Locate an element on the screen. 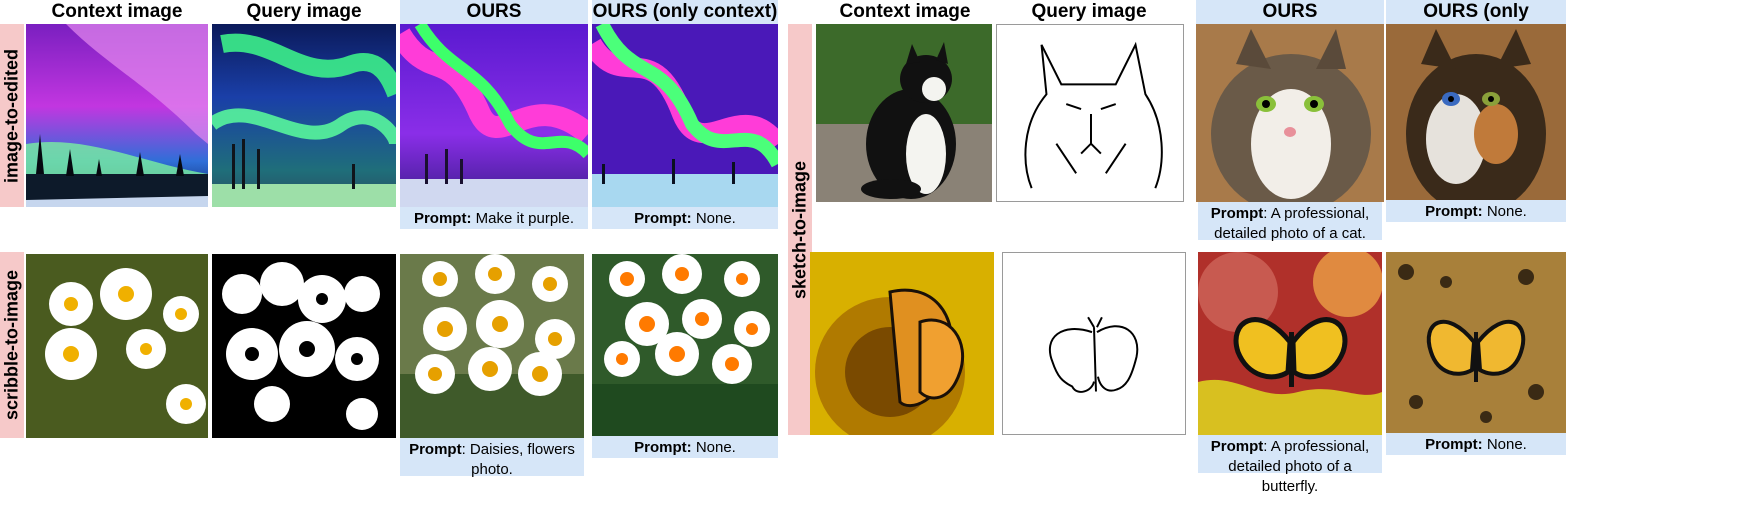 The height and width of the screenshot is (530, 1744). header-query-right: Query image is located at coordinates (1089, 11).